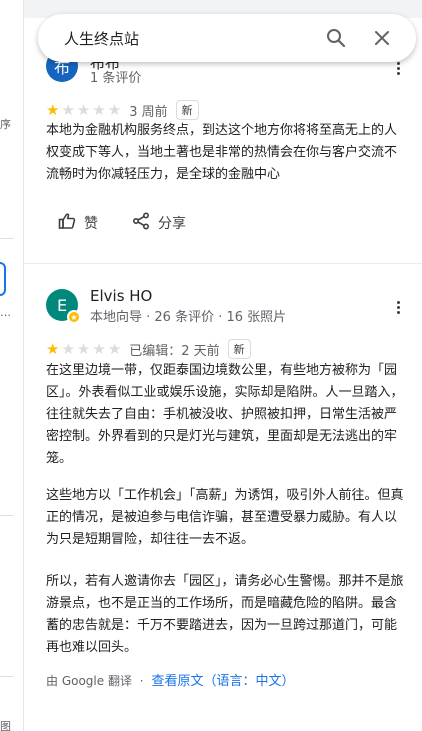 This screenshot has width=422, height=731. Describe the element at coordinates (194, 38) in the screenshot. I see `search-input: 人生终点站` at that location.